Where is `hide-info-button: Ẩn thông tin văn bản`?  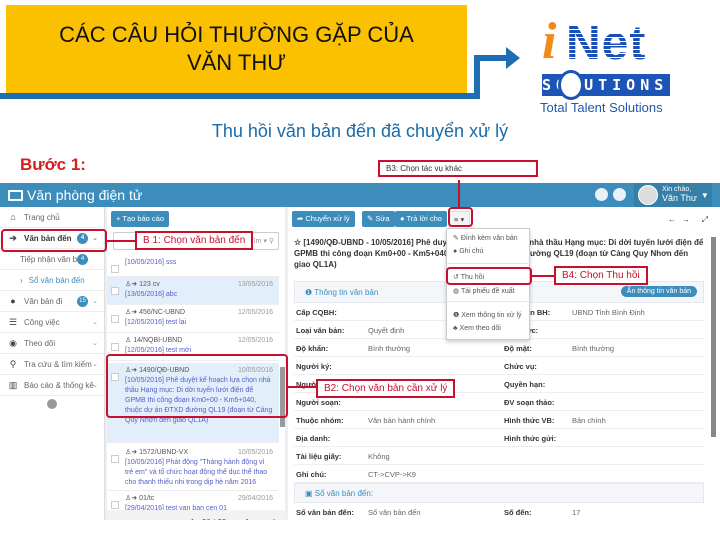 hide-info-button: Ẩn thông tin văn bản is located at coordinates (658, 291).